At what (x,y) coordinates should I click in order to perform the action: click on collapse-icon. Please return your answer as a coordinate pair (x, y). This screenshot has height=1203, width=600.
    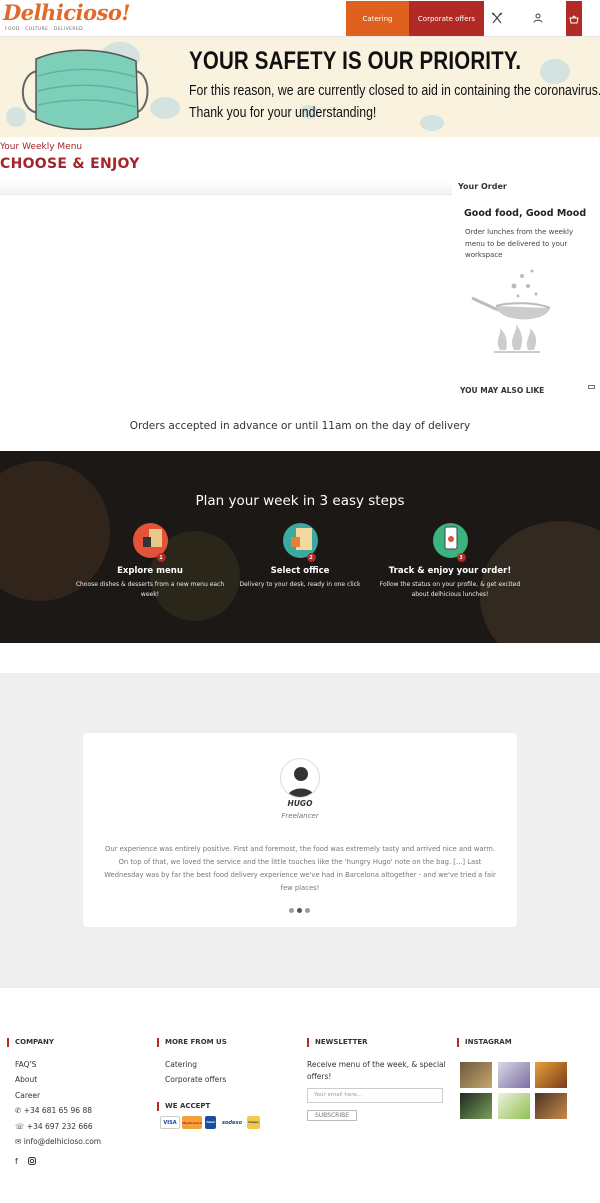
    Looking at the image, I should click on (591, 387).